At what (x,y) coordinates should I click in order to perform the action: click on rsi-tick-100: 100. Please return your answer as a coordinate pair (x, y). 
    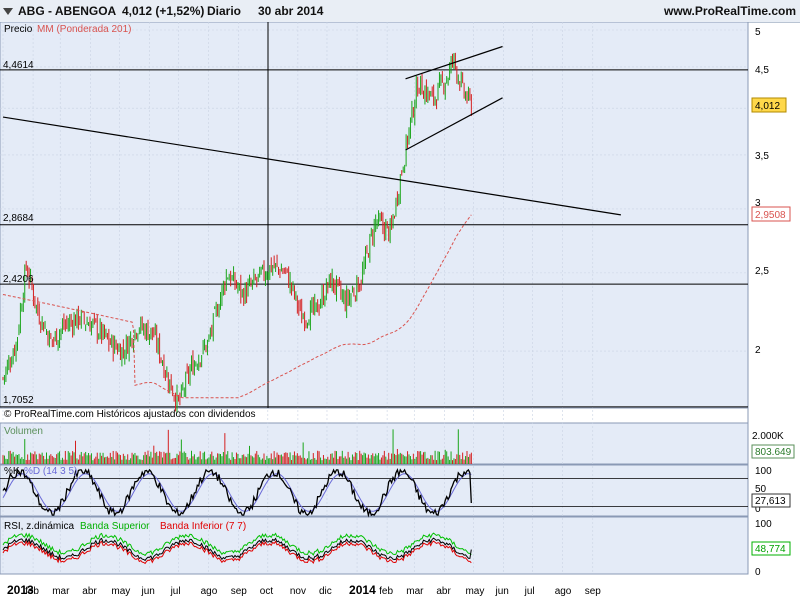
    Looking at the image, I should click on (763, 524).